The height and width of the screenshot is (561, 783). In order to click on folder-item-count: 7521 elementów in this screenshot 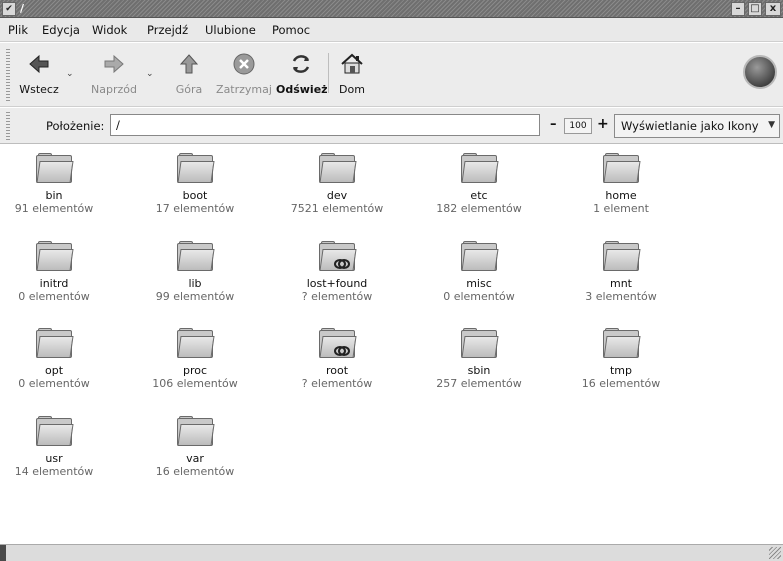, I will do `click(337, 208)`.